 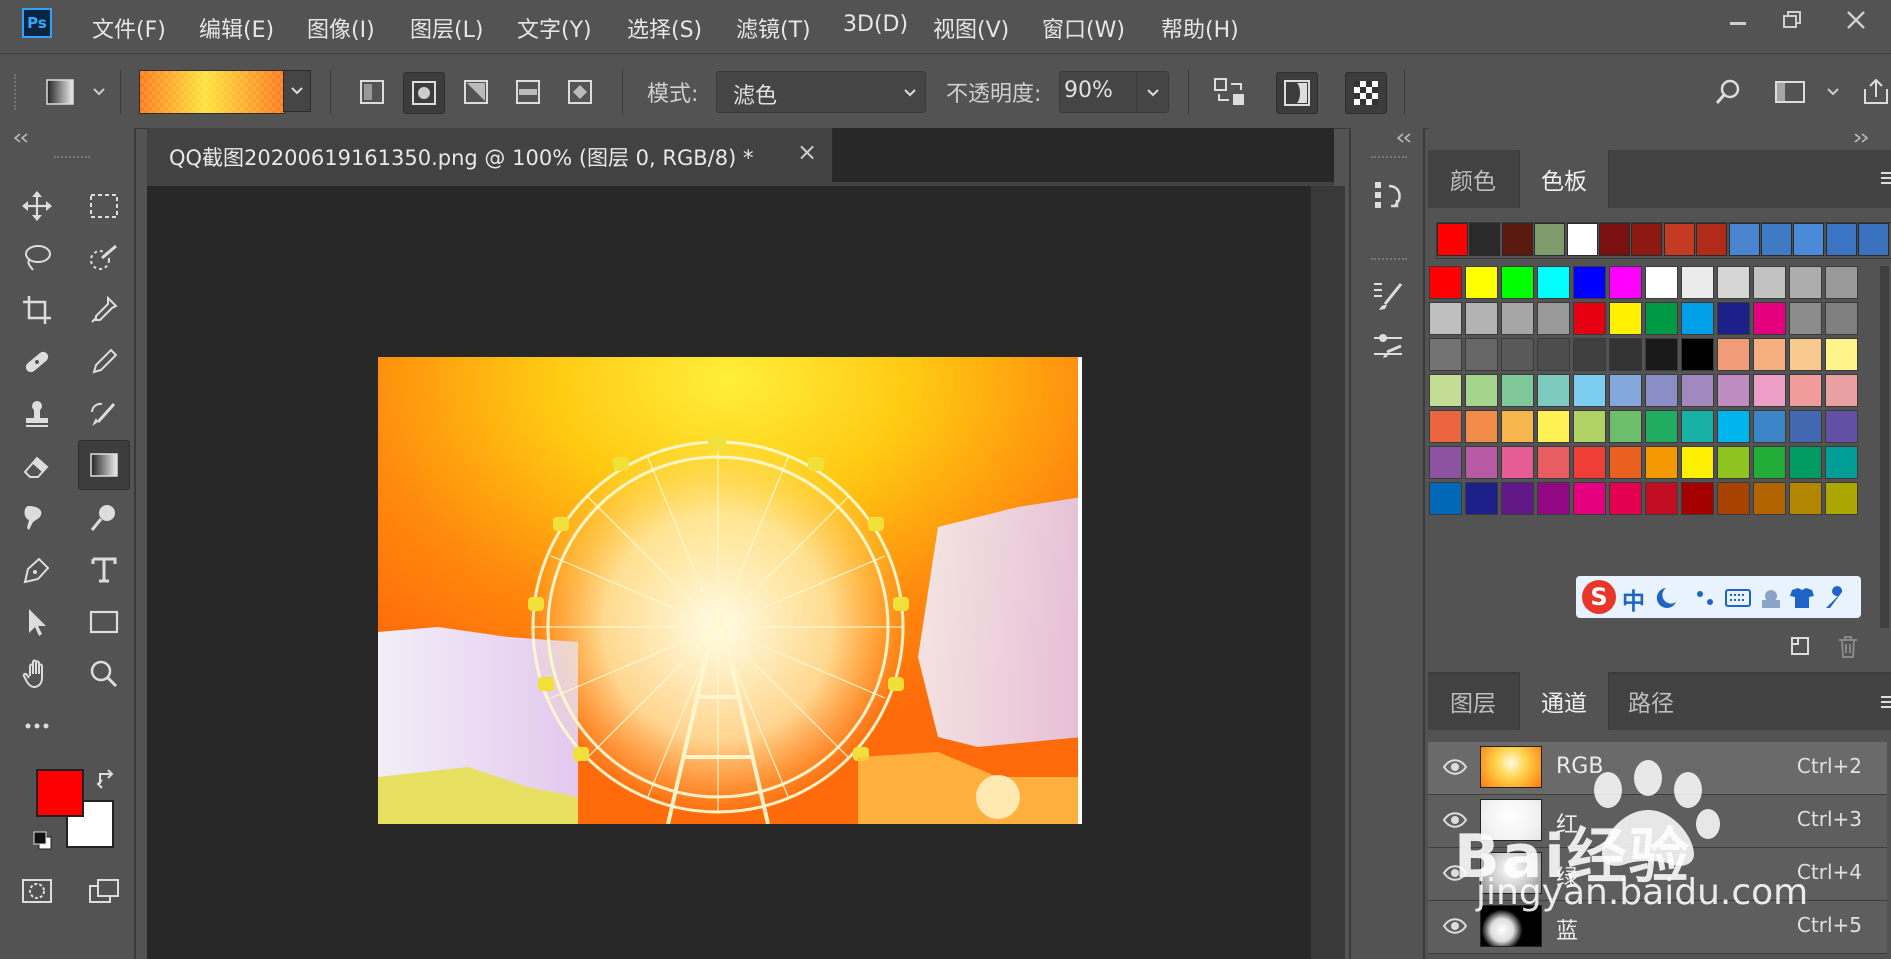 I want to click on menu-image: 图像(I), so click(x=341, y=28).